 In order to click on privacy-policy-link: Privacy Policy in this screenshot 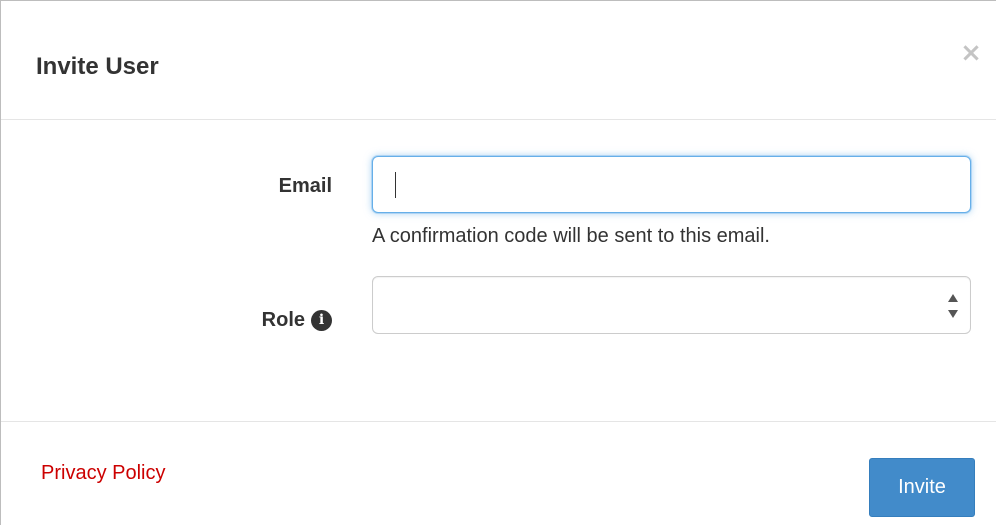, I will do `click(103, 473)`.